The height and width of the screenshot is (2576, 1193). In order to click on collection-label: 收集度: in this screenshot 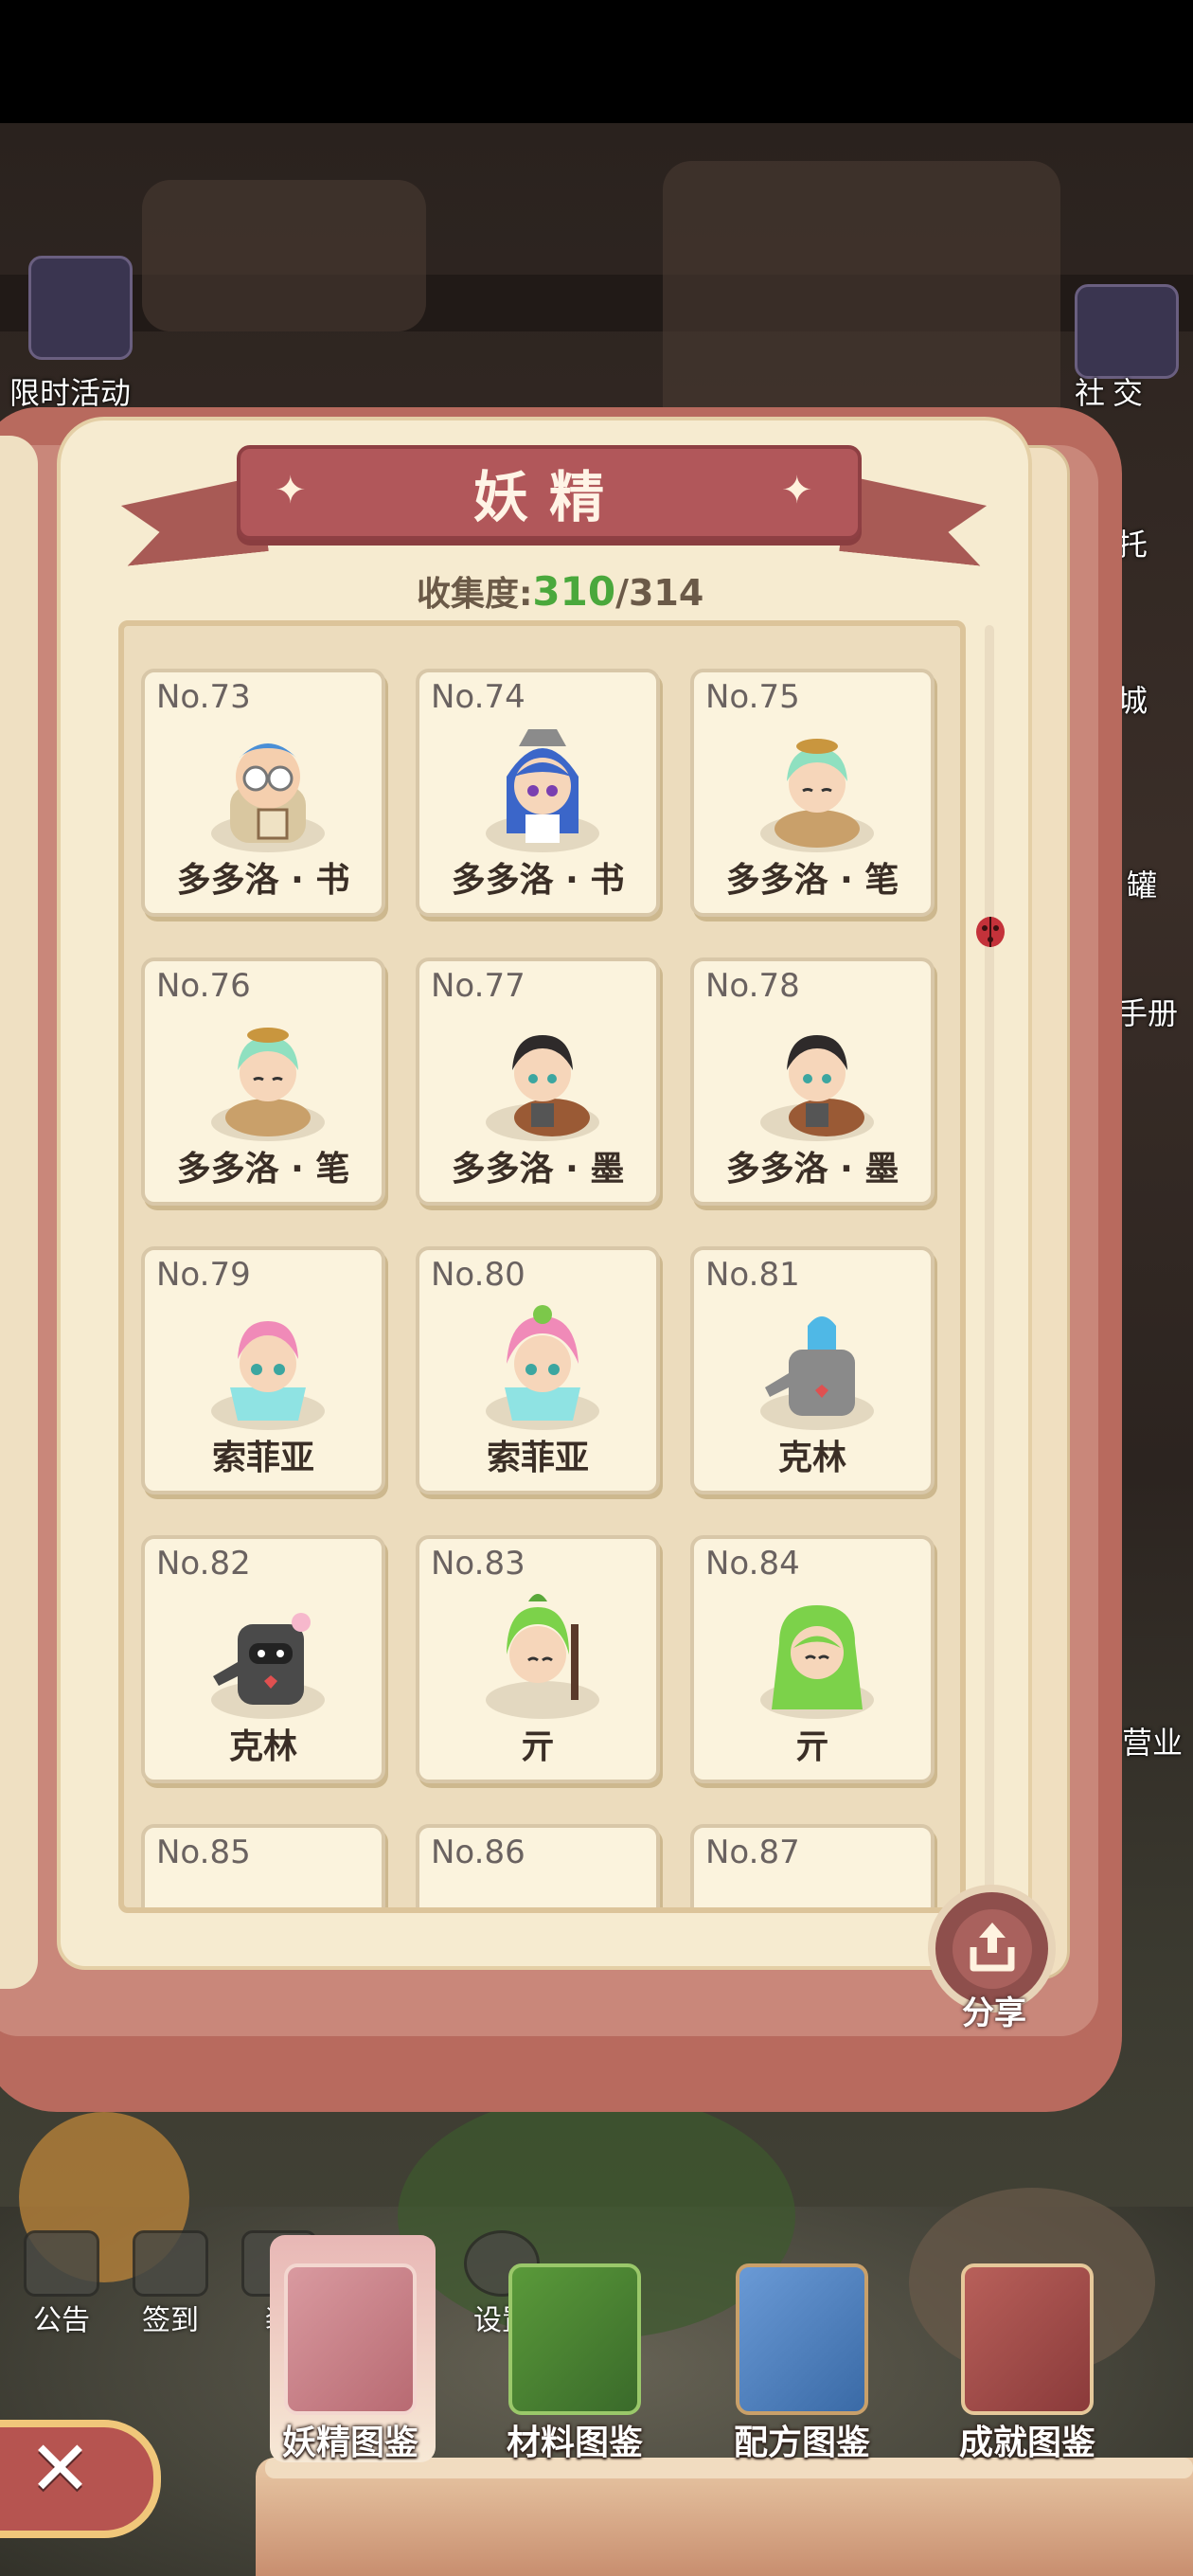, I will do `click(475, 594)`.